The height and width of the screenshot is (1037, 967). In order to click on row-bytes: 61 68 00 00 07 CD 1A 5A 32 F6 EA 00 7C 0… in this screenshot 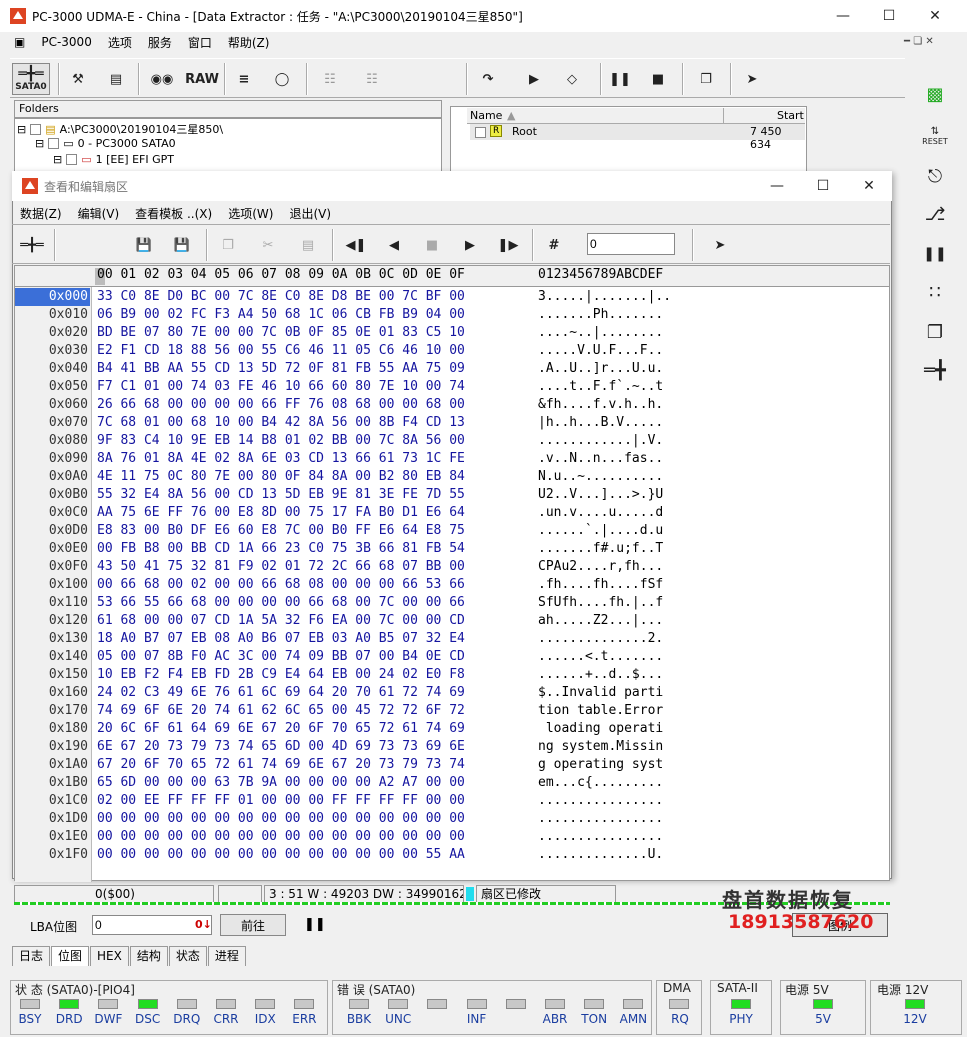, I will do `click(281, 621)`.